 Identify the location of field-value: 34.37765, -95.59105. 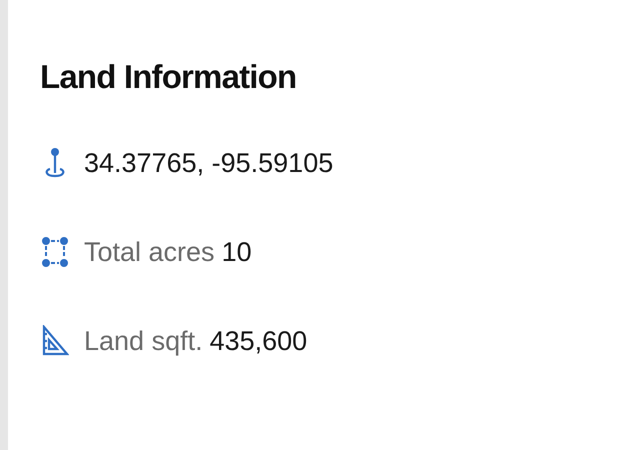
(209, 163).